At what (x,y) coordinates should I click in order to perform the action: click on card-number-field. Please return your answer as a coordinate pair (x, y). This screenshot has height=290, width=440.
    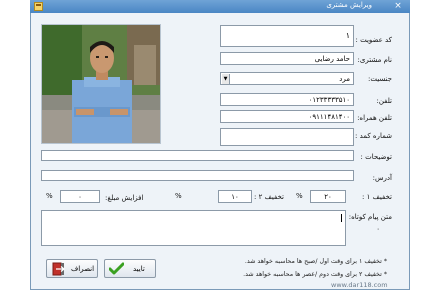
    Looking at the image, I should click on (287, 137).